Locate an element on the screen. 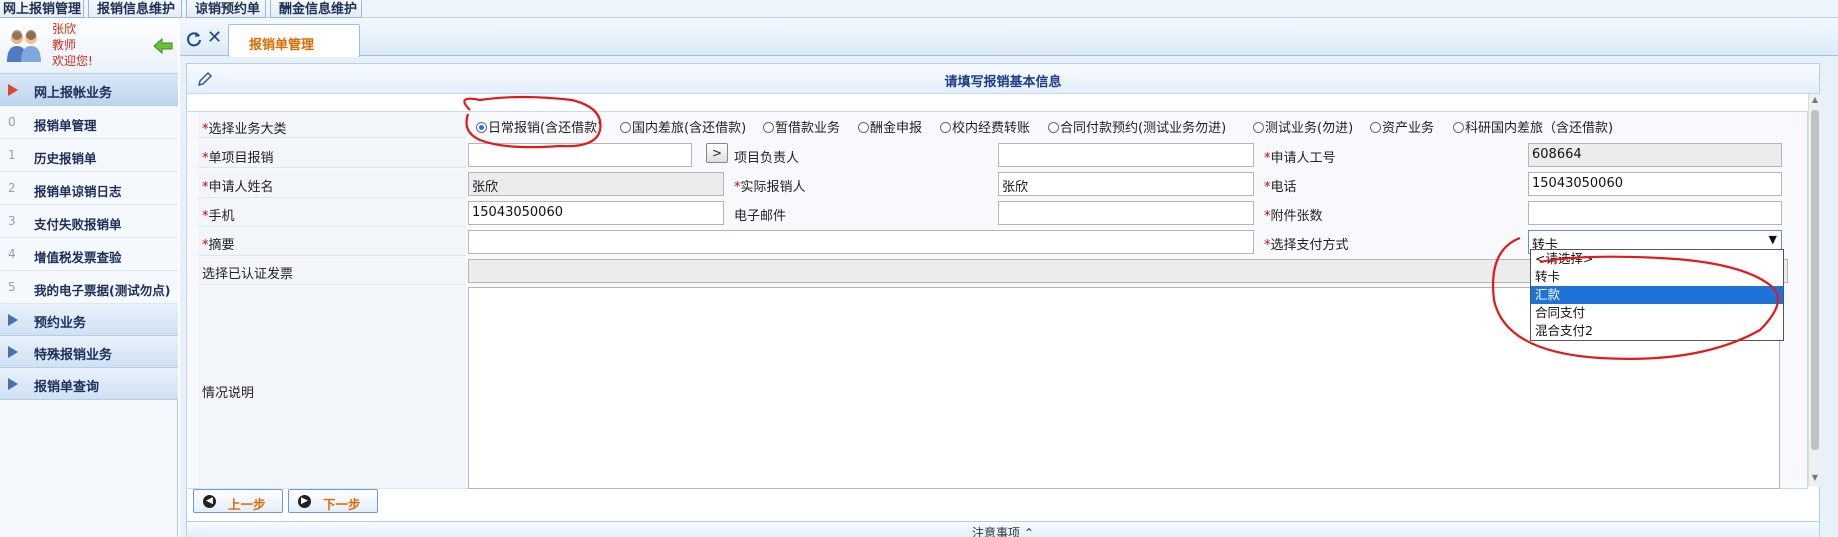 This screenshot has width=1838, height=537. arrow-right-icon: ▶ is located at coordinates (304, 501).